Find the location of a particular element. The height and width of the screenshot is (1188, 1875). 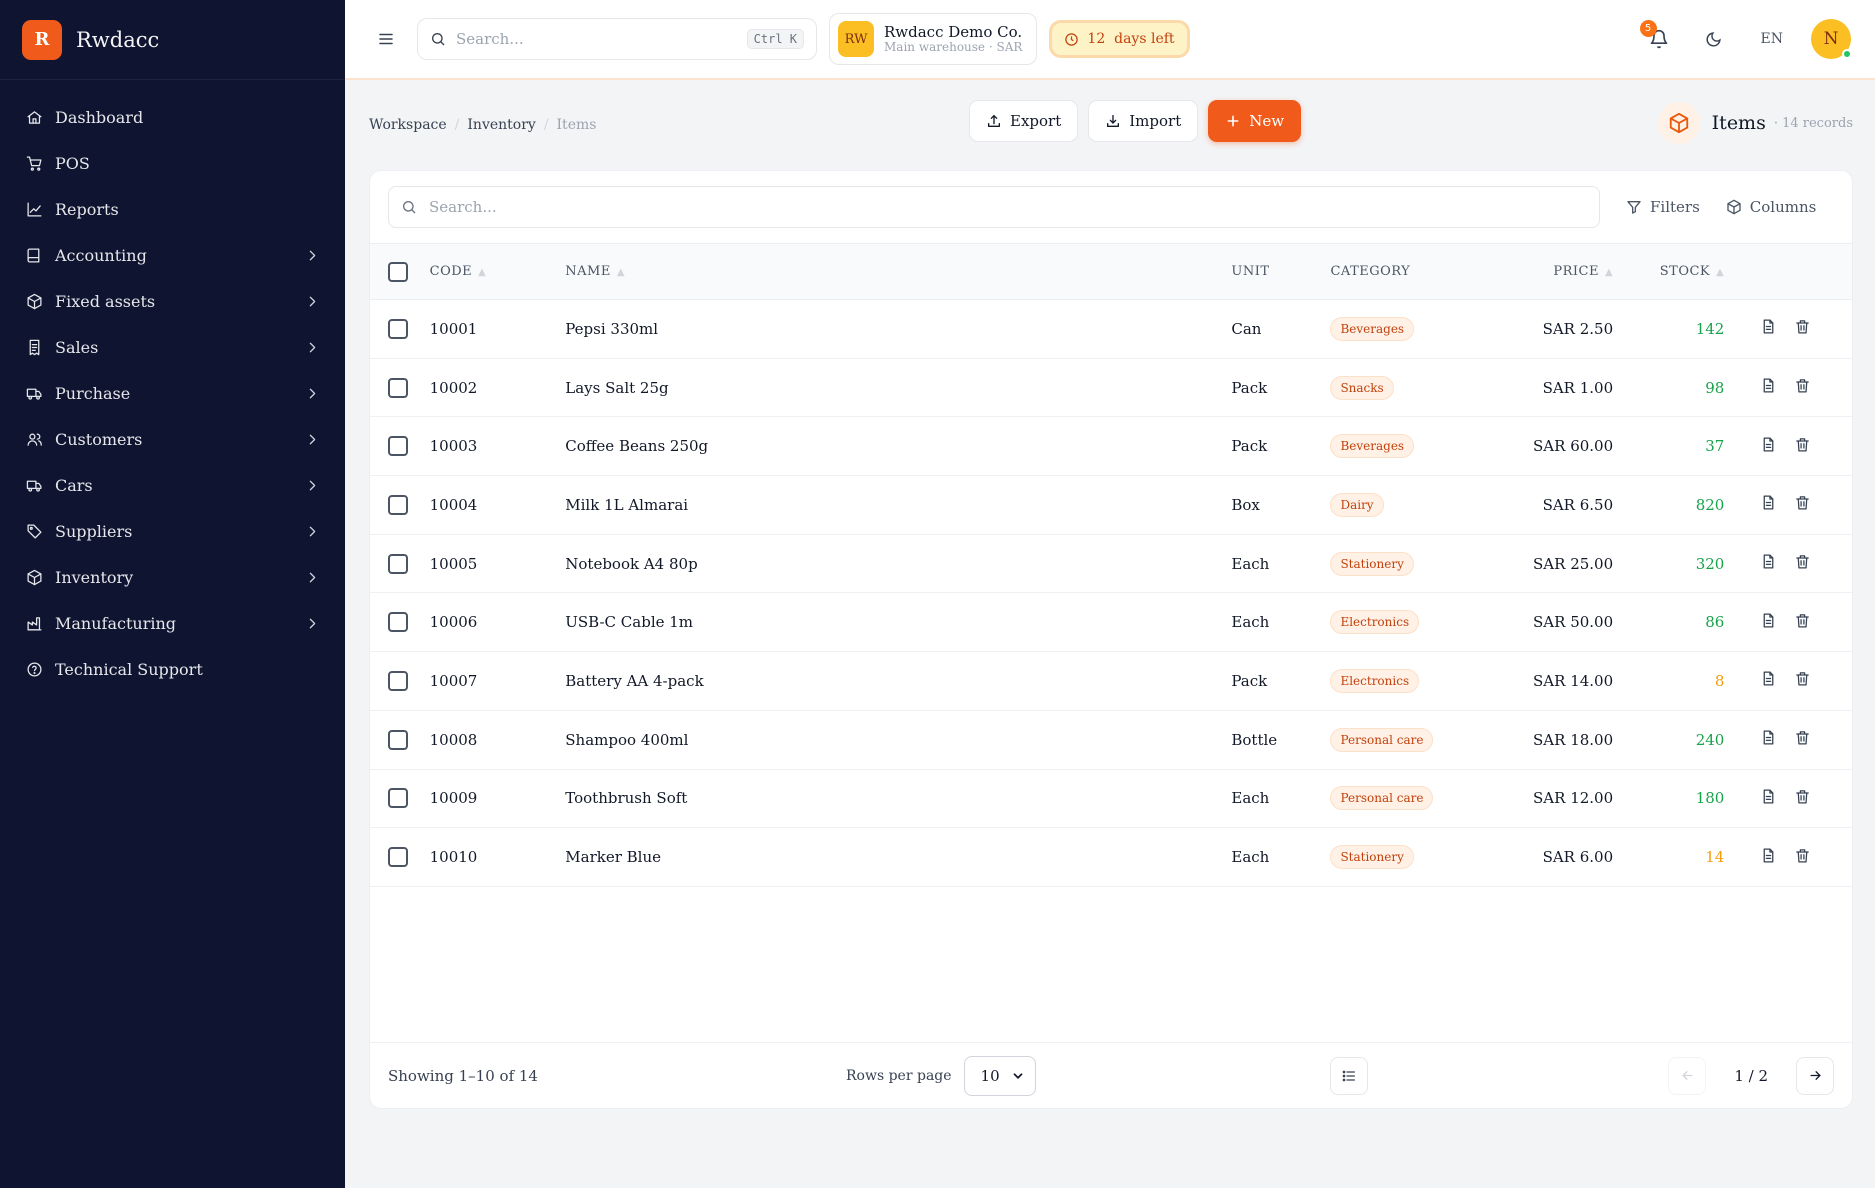

language-switcher: EN is located at coordinates (1772, 39).